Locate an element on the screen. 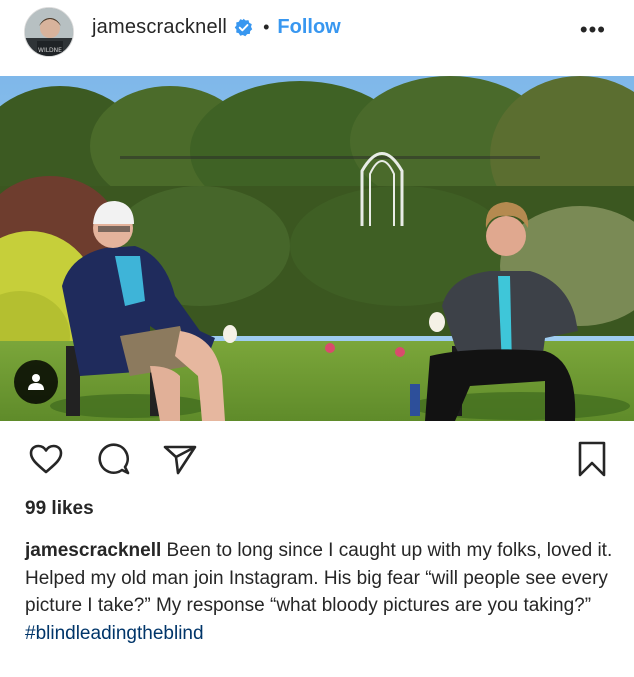 The width and height of the screenshot is (634, 677). more-options-icon: ••• is located at coordinates (593, 30).